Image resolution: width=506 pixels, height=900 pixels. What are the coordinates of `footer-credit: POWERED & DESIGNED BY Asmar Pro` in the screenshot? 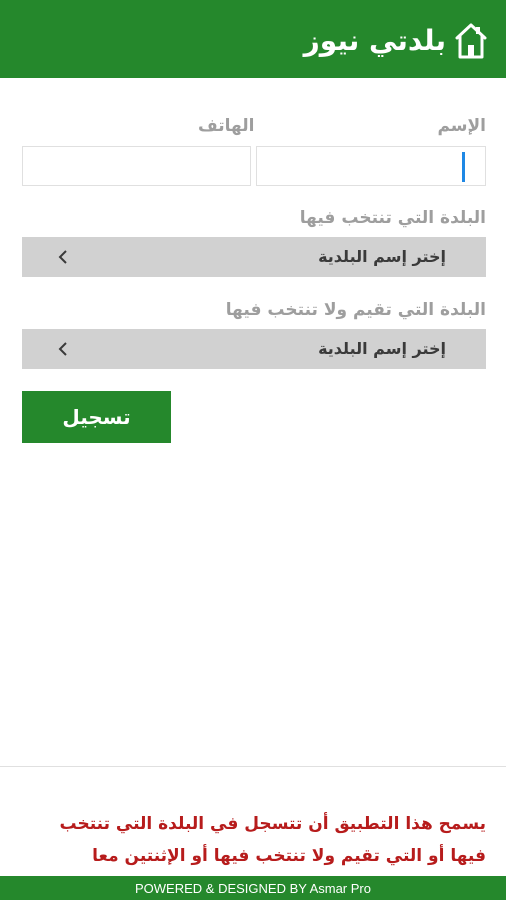 It's located at (253, 888).